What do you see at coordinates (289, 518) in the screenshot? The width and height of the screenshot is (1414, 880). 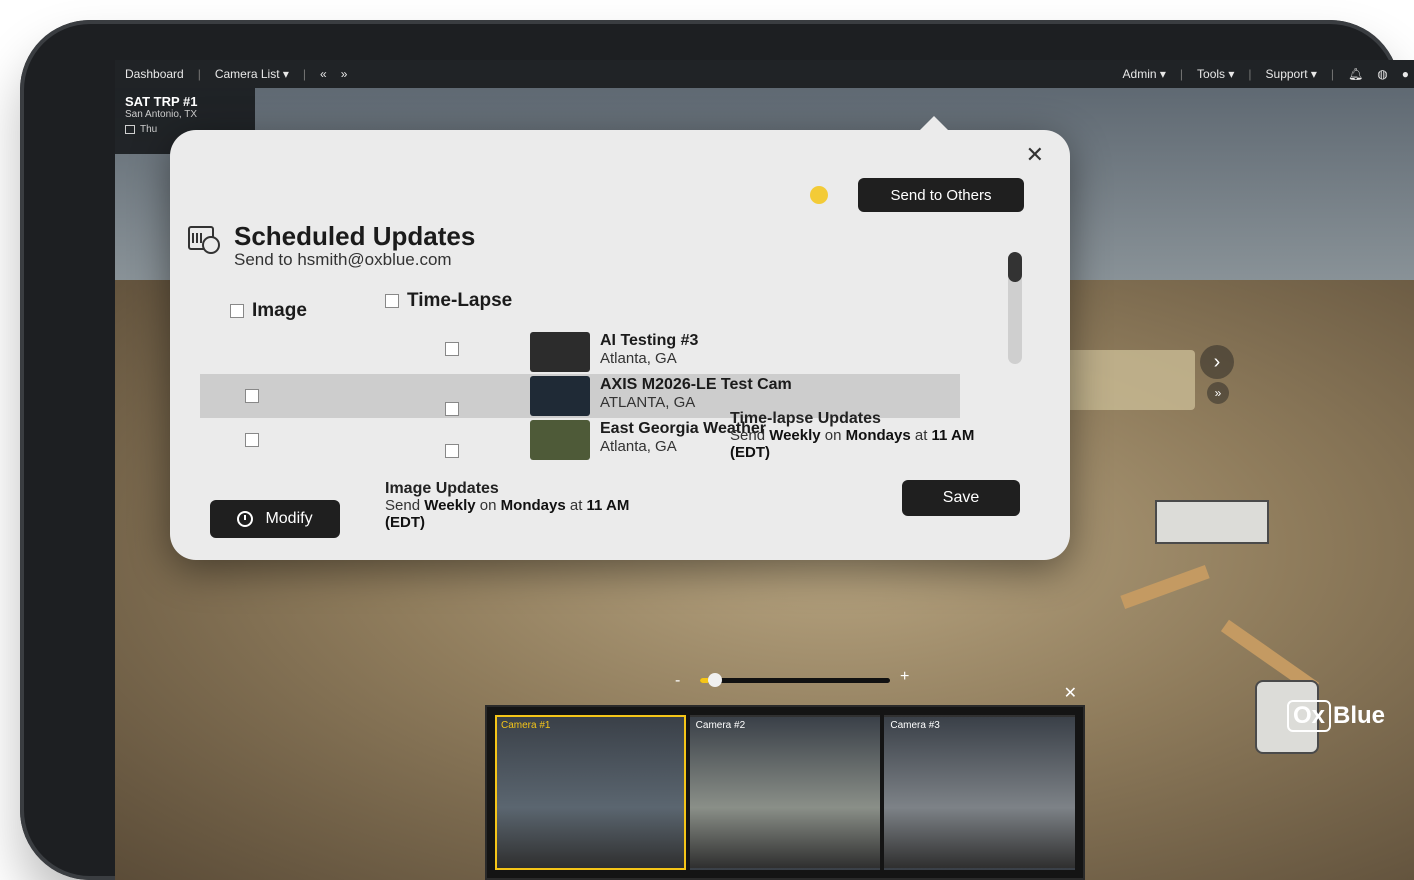 I see `modify-label: Modify` at bounding box center [289, 518].